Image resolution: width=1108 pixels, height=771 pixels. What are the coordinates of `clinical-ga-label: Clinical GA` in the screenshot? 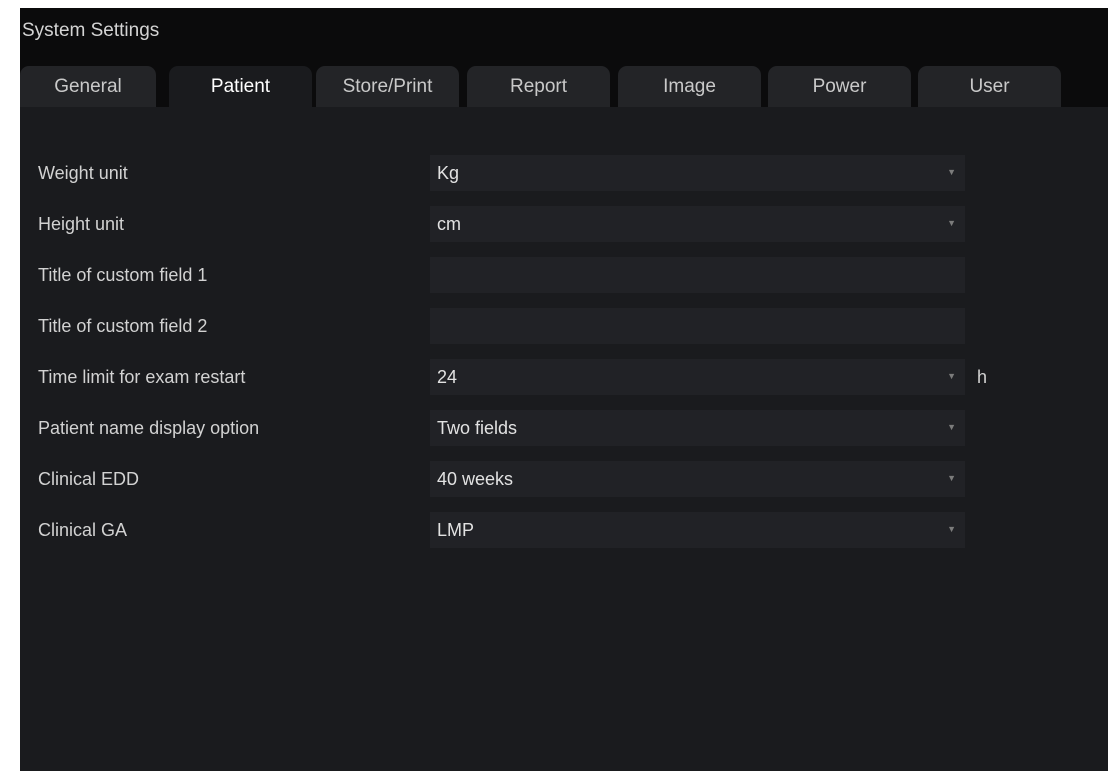 It's located at (83, 530).